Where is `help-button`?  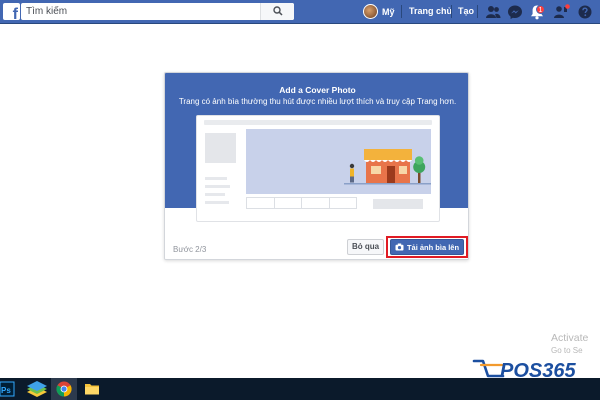 help-button is located at coordinates (585, 12).